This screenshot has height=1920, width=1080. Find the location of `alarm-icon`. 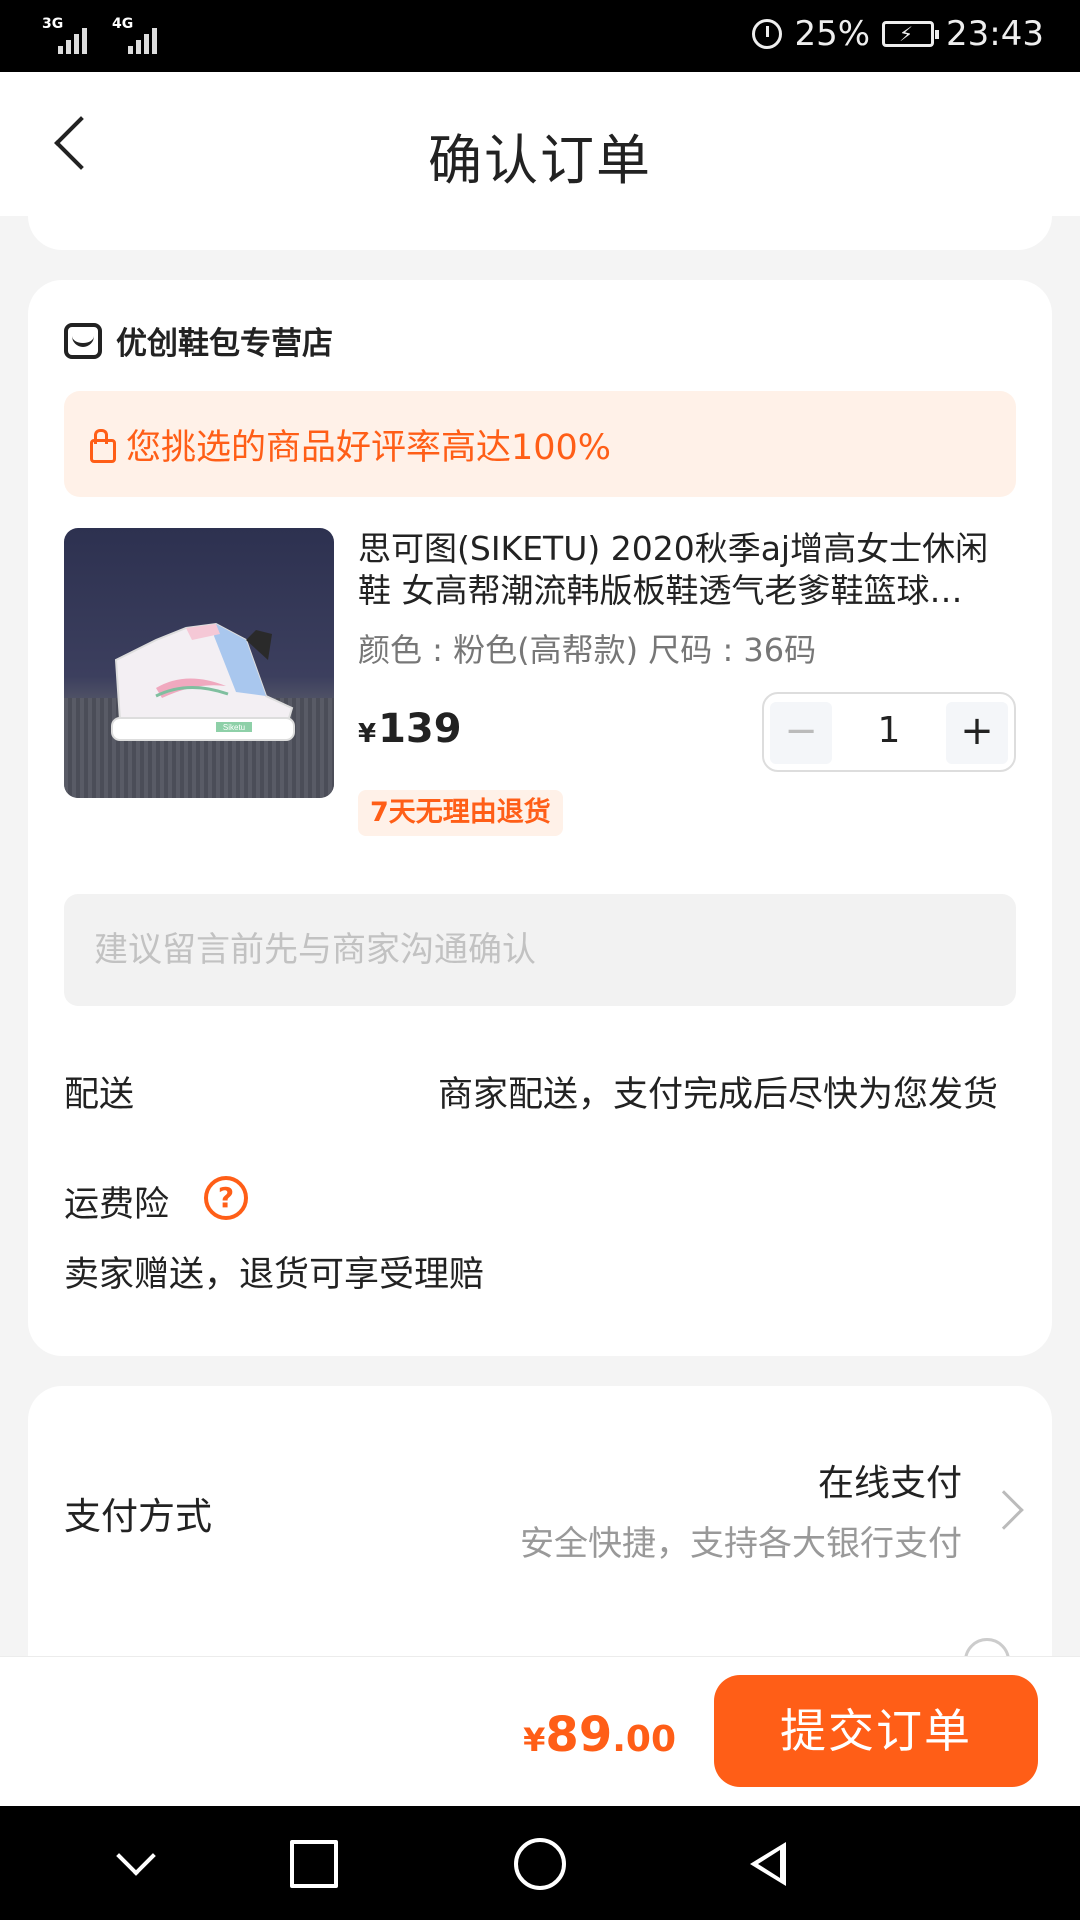

alarm-icon is located at coordinates (767, 34).